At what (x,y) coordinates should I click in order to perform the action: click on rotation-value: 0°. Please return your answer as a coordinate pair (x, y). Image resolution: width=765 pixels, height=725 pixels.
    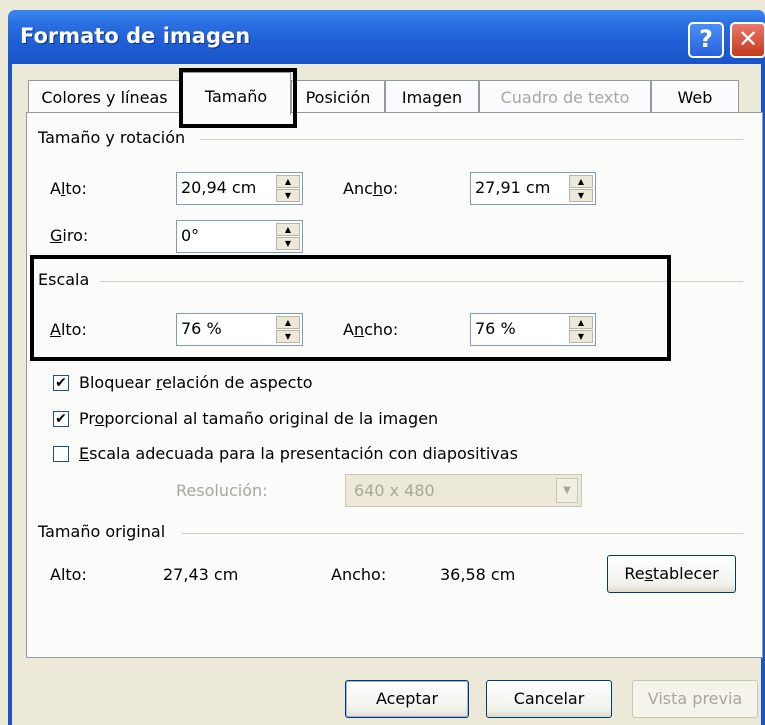
    Looking at the image, I should click on (190, 235).